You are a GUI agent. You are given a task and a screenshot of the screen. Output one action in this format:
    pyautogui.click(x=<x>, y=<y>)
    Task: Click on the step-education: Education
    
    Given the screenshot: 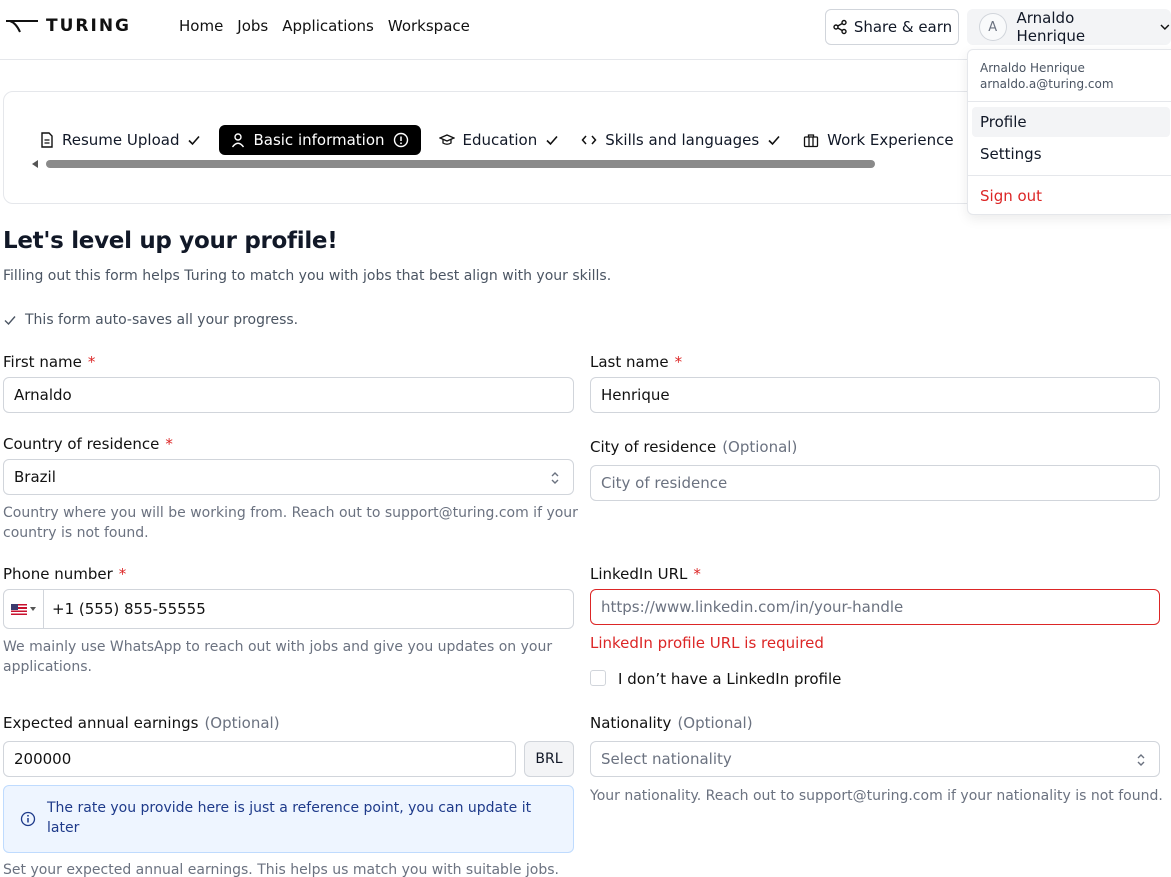 What is the action you would take?
    pyautogui.click(x=499, y=140)
    